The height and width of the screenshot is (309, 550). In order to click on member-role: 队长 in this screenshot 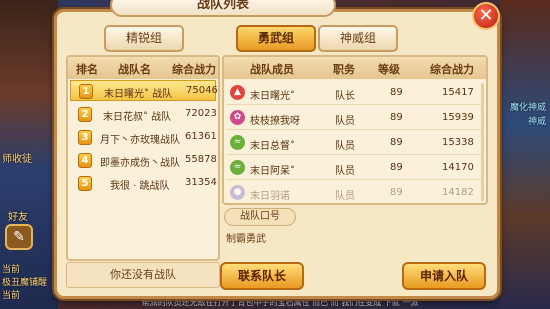, I will do `click(345, 96)`.